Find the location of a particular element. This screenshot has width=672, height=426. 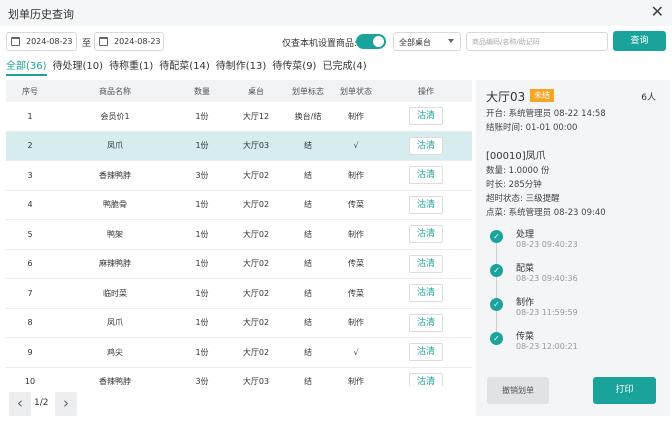

column-header: 商品名称 is located at coordinates (115, 91).